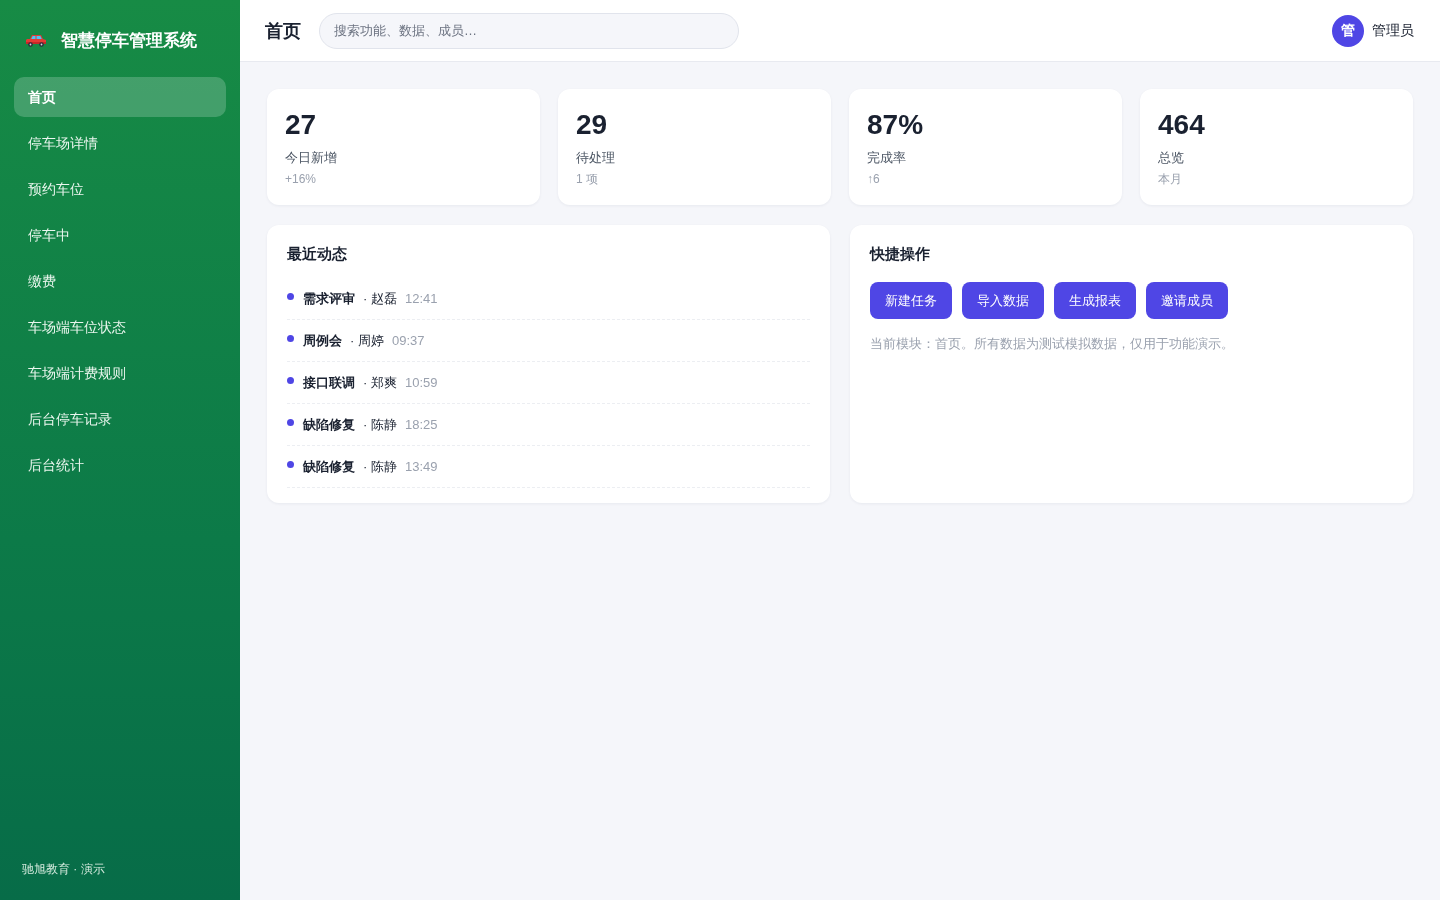  Describe the element at coordinates (120, 327) in the screenshot. I see `nav-item: 车场端车位状态` at that location.